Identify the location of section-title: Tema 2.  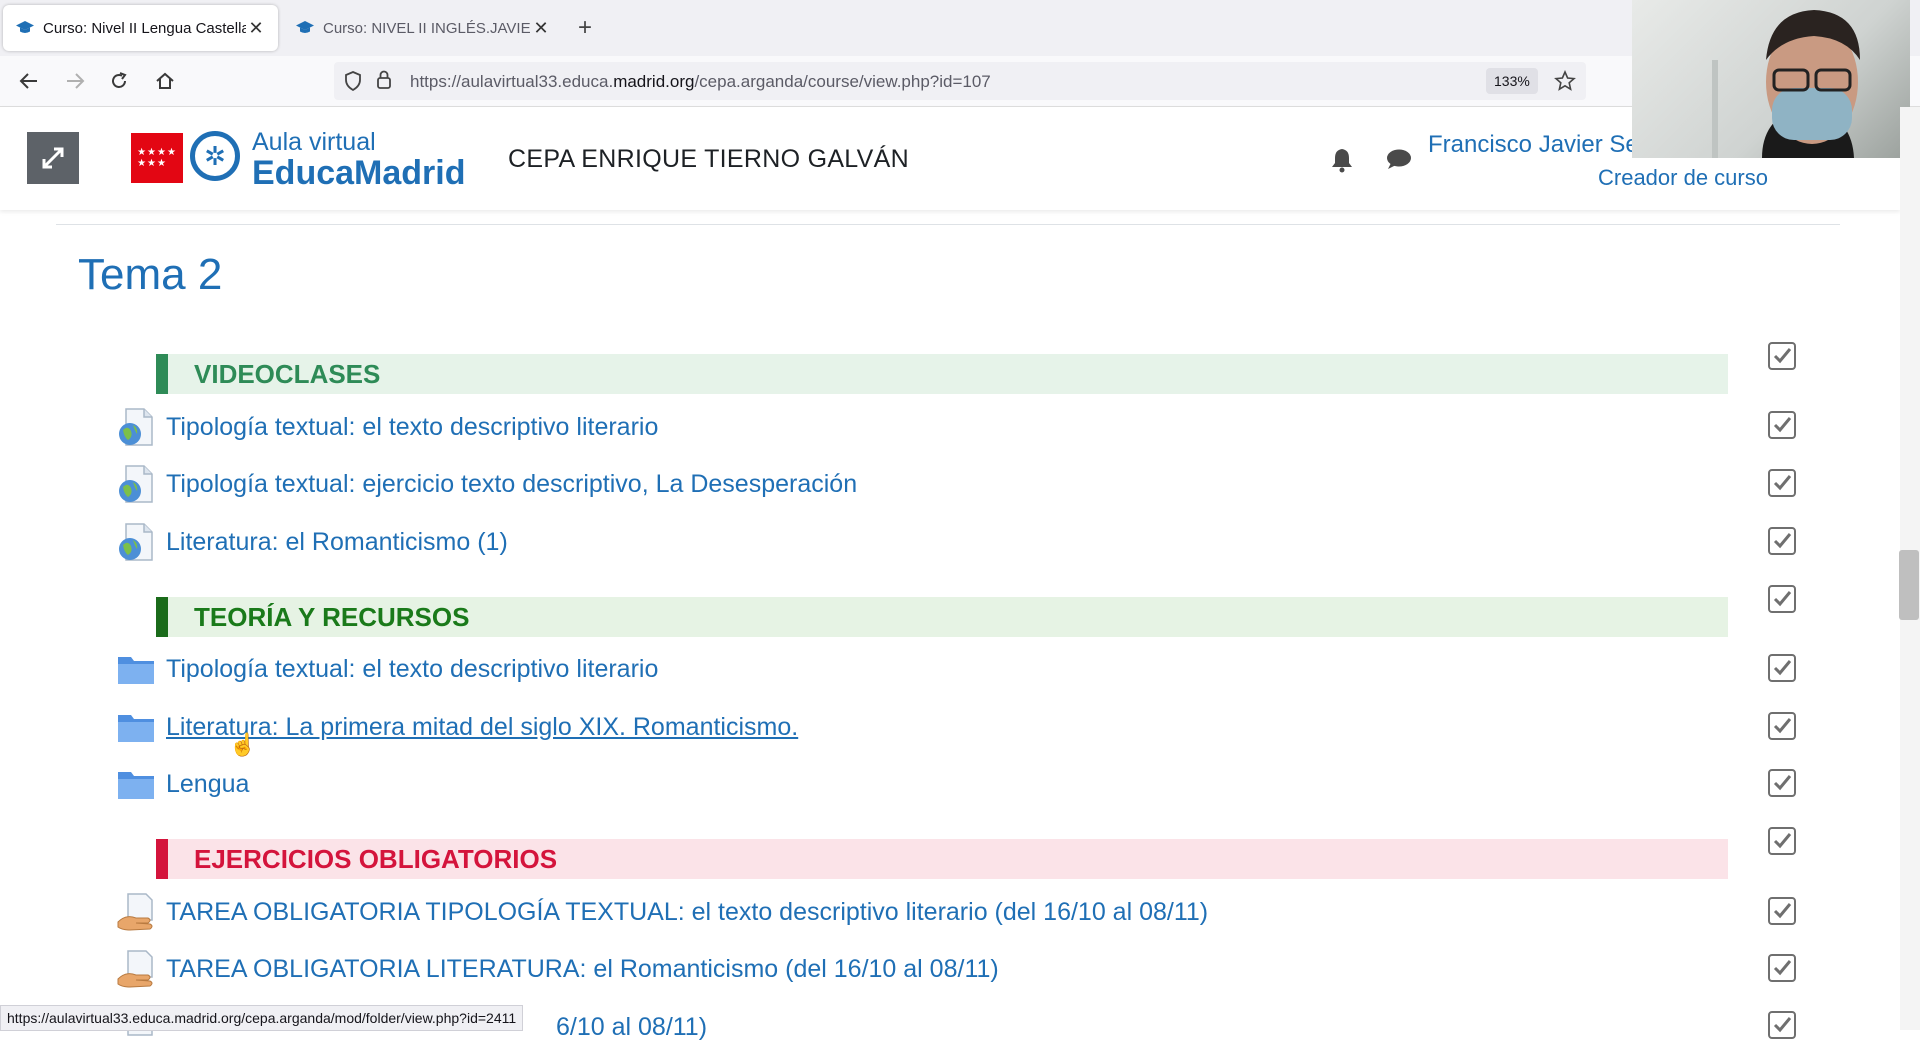
(150, 274).